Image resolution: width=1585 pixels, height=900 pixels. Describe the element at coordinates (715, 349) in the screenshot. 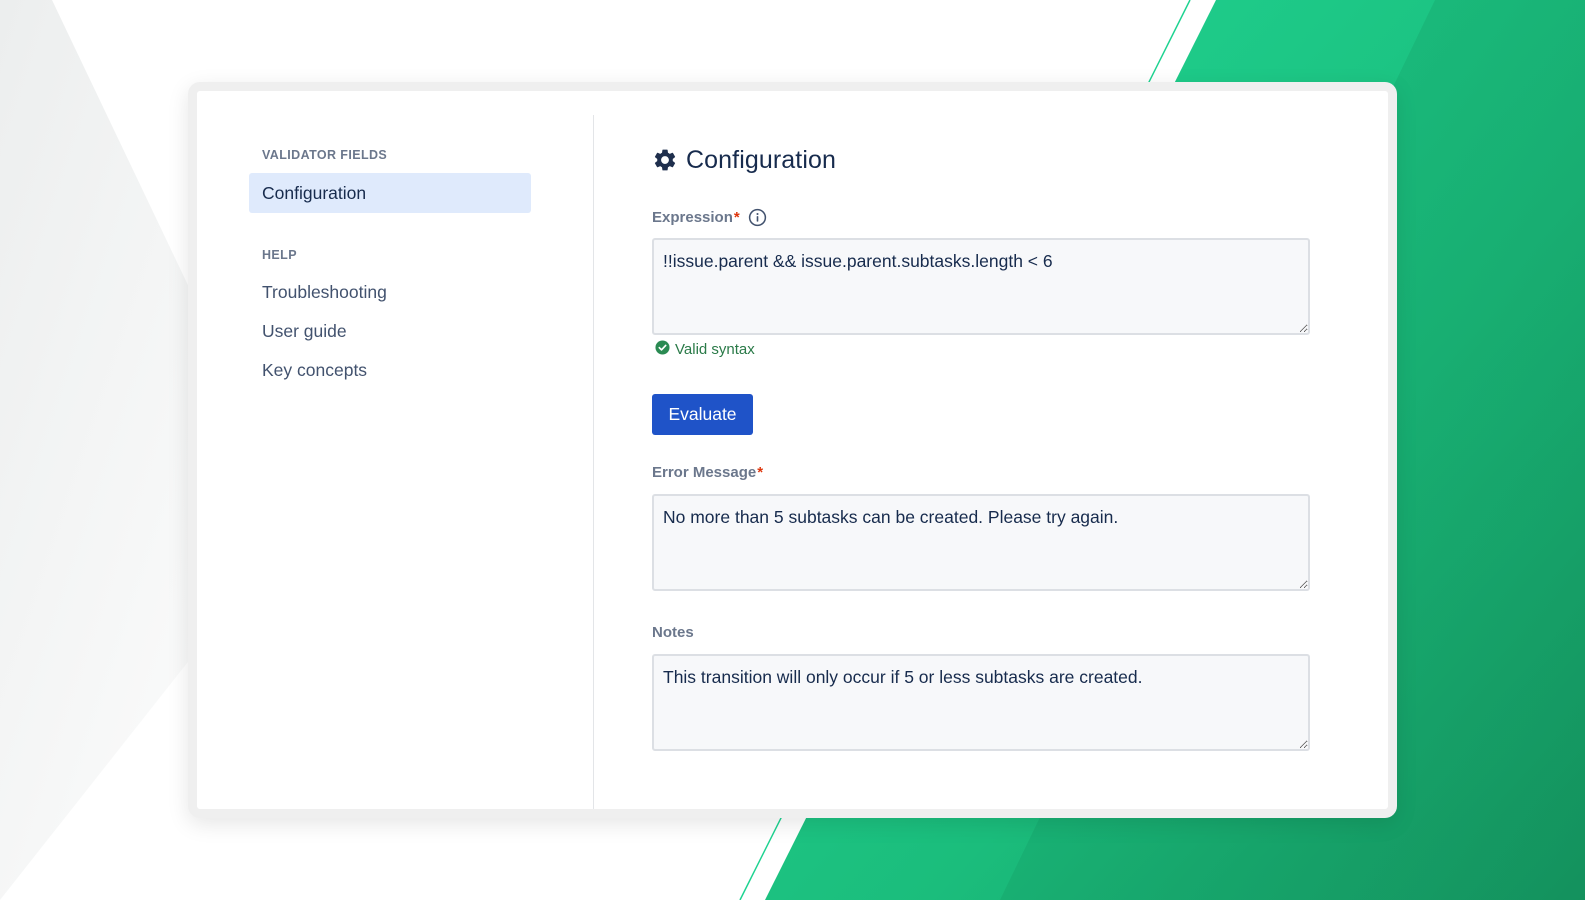

I see `validation-text: Valid syntax` at that location.